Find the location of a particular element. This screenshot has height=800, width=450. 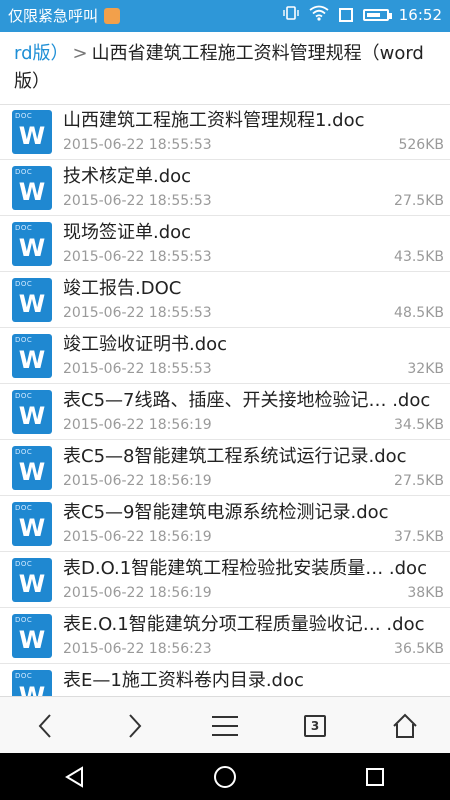

breadcrumb: rd版） > 山西省建筑工程施工资料管理规程（word版） is located at coordinates (226, 68).